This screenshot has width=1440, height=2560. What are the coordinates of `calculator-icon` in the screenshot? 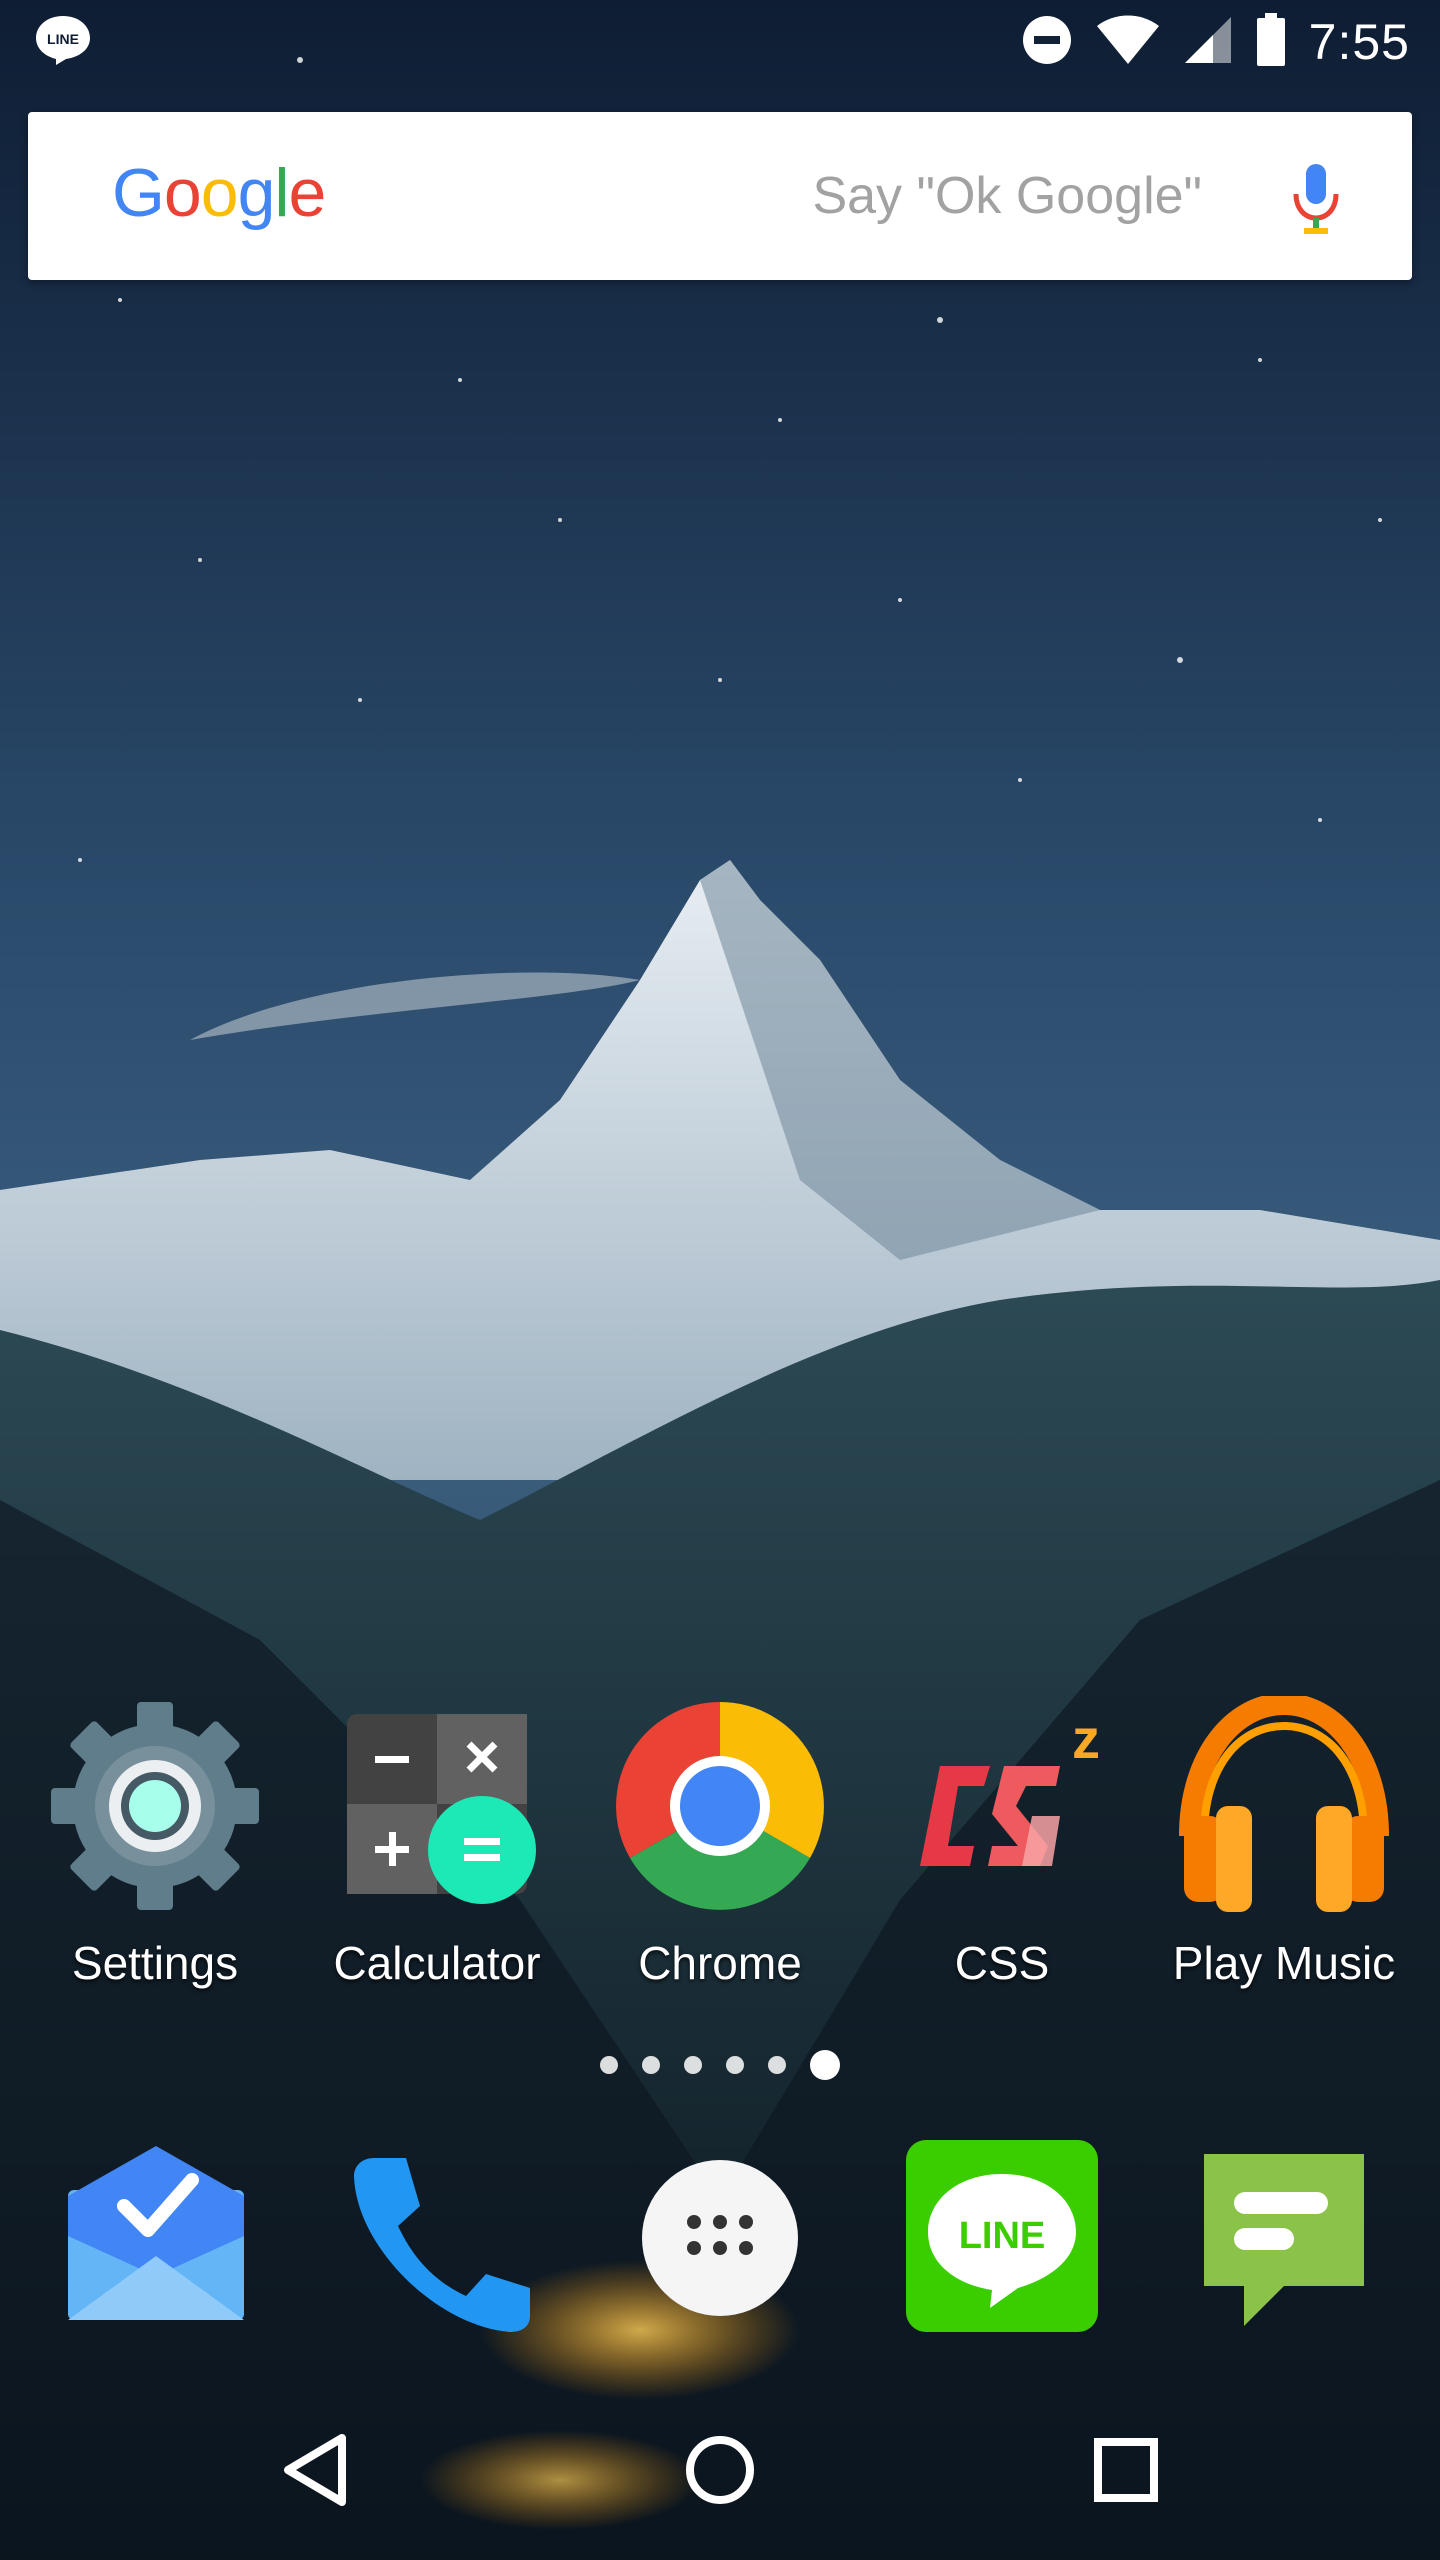 It's located at (437, 1806).